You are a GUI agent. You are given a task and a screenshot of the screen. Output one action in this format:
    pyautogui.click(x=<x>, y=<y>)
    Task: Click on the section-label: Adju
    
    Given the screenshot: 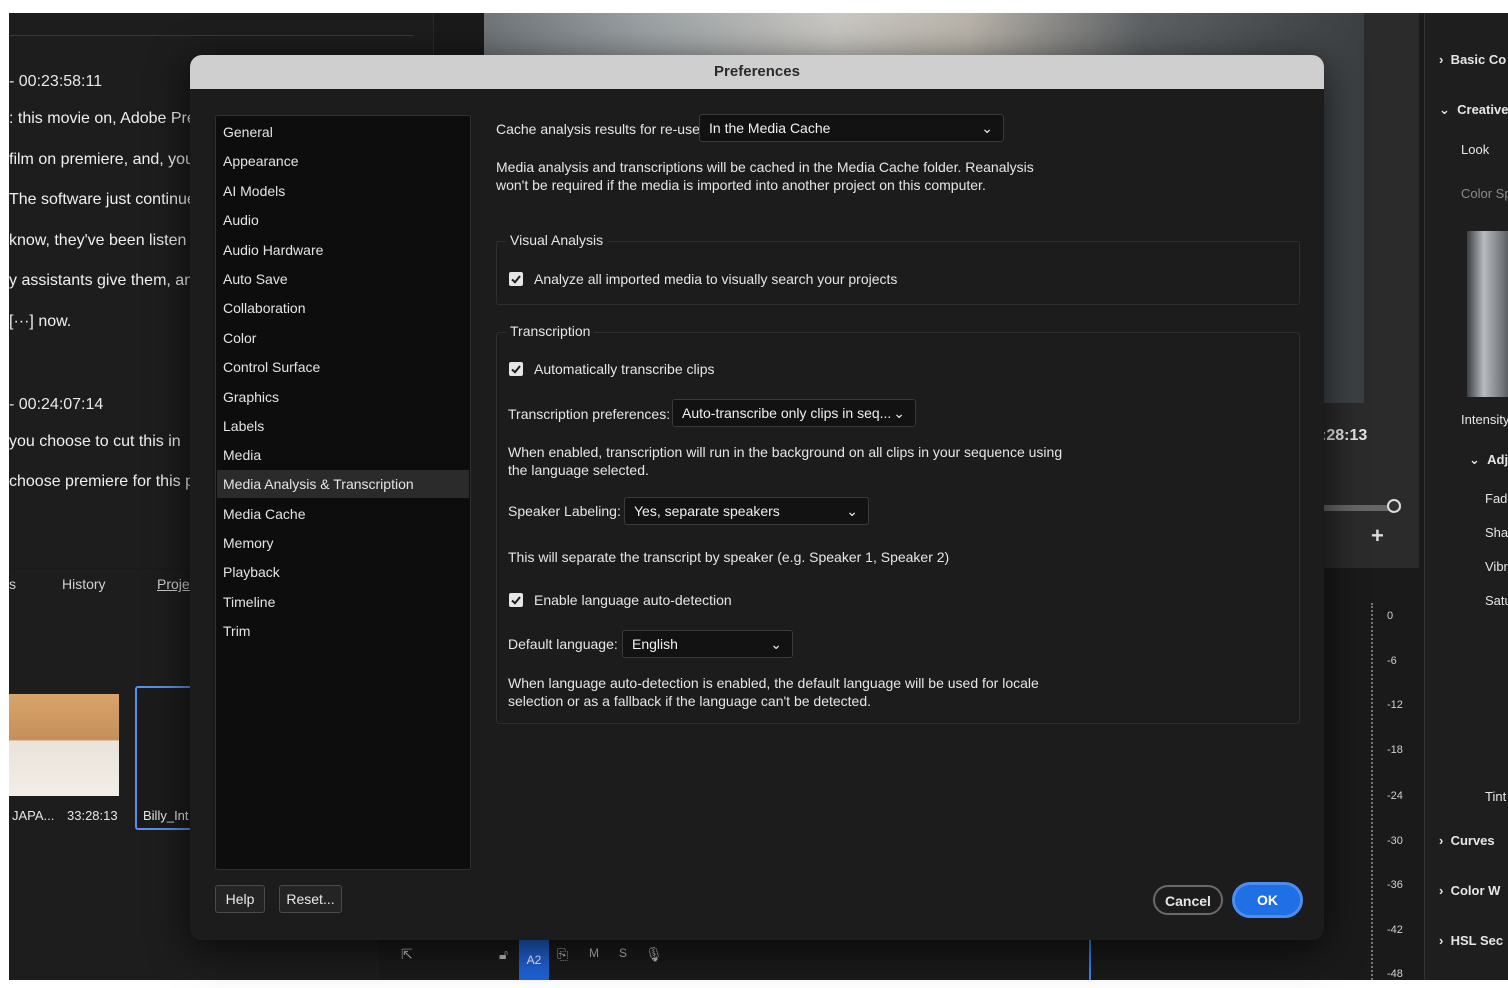 What is the action you would take?
    pyautogui.click(x=1497, y=459)
    